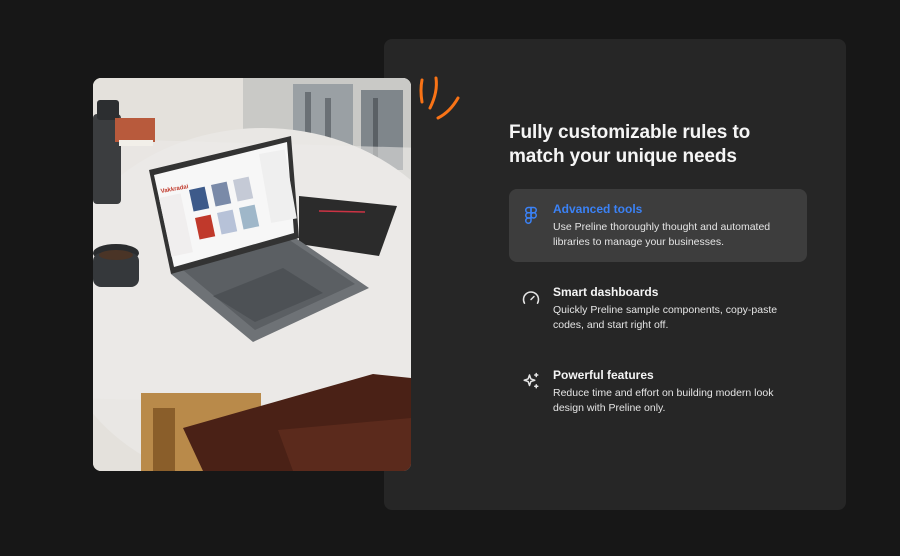  What do you see at coordinates (531, 381) in the screenshot?
I see `sparkles-icon` at bounding box center [531, 381].